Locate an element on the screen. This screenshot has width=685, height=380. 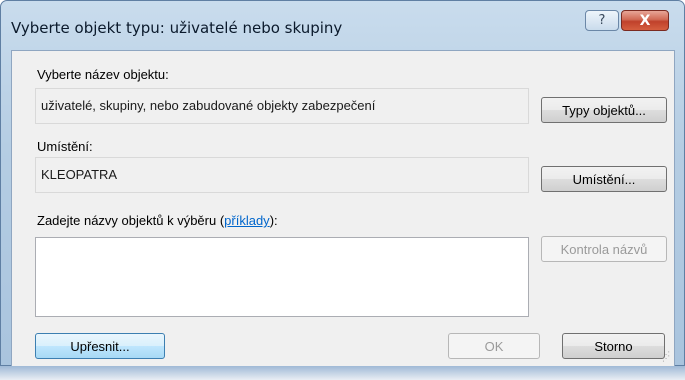
help-icon: ? is located at coordinates (602, 20).